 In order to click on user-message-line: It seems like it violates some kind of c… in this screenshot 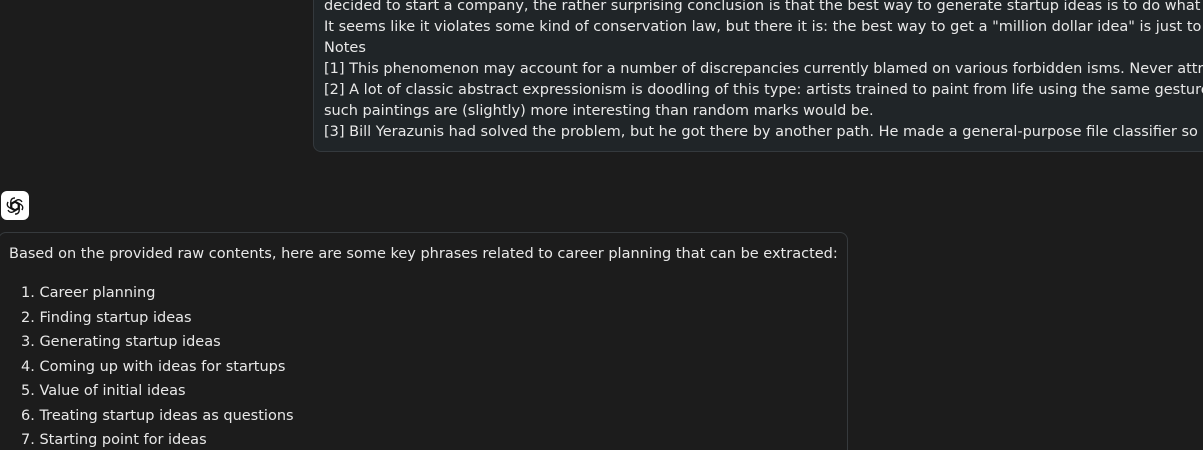, I will do `click(763, 27)`.